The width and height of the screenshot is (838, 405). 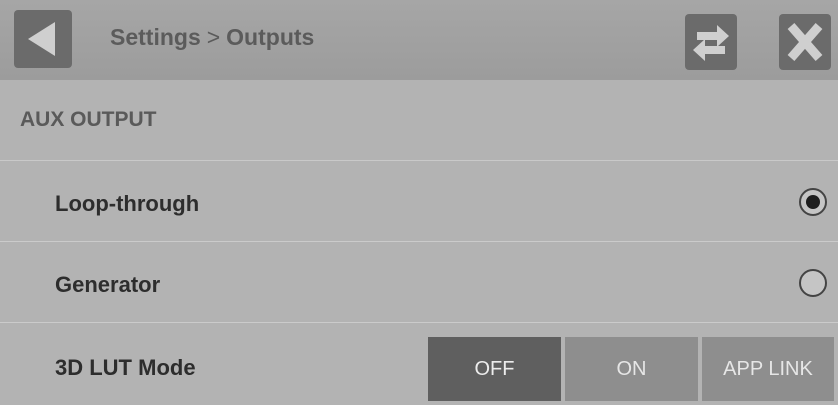 I want to click on lut-on-button: ON, so click(x=631, y=369).